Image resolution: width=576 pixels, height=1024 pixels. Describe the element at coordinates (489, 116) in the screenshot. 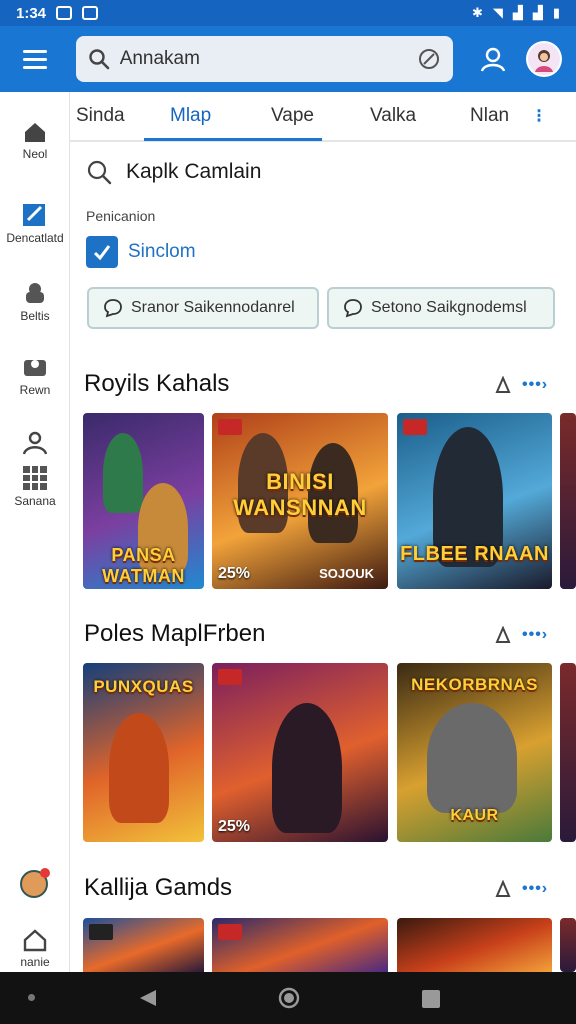

I see `tab-nlan: Nlan` at that location.